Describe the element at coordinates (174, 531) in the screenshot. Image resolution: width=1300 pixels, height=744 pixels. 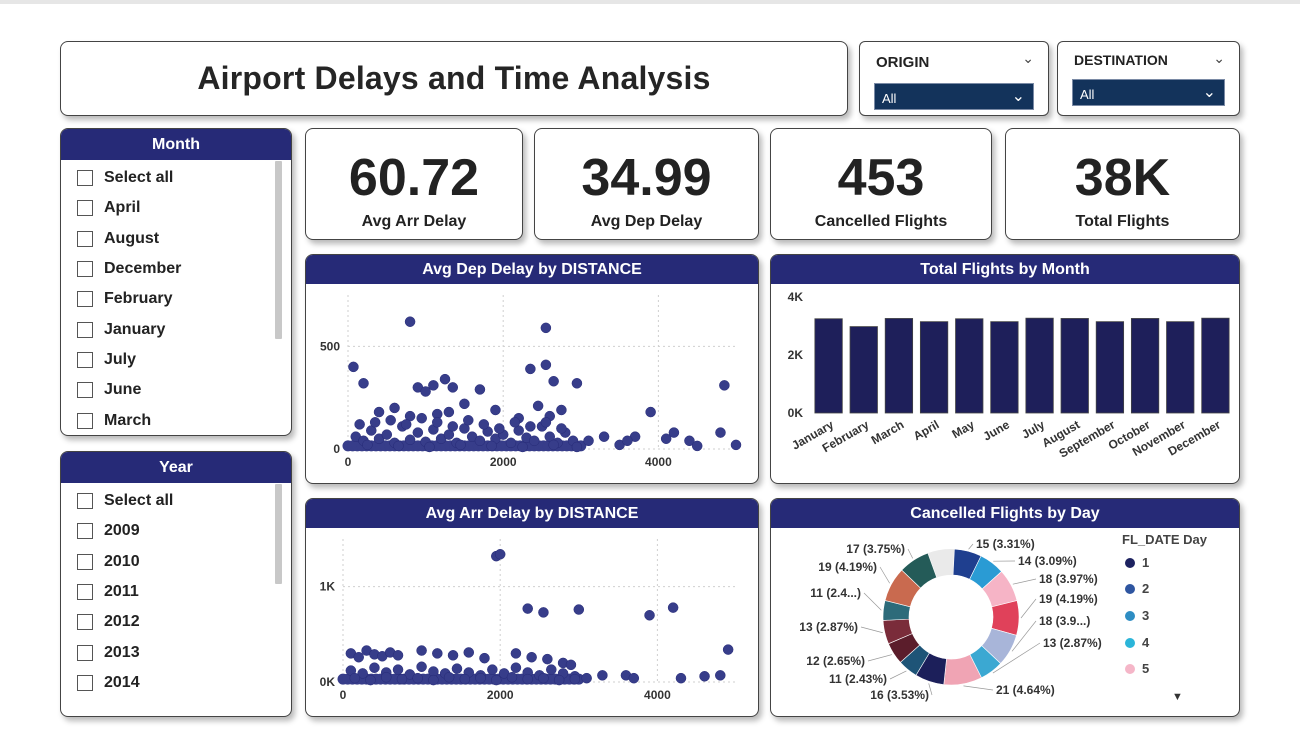
I see `year-option-2009: 2009` at that location.